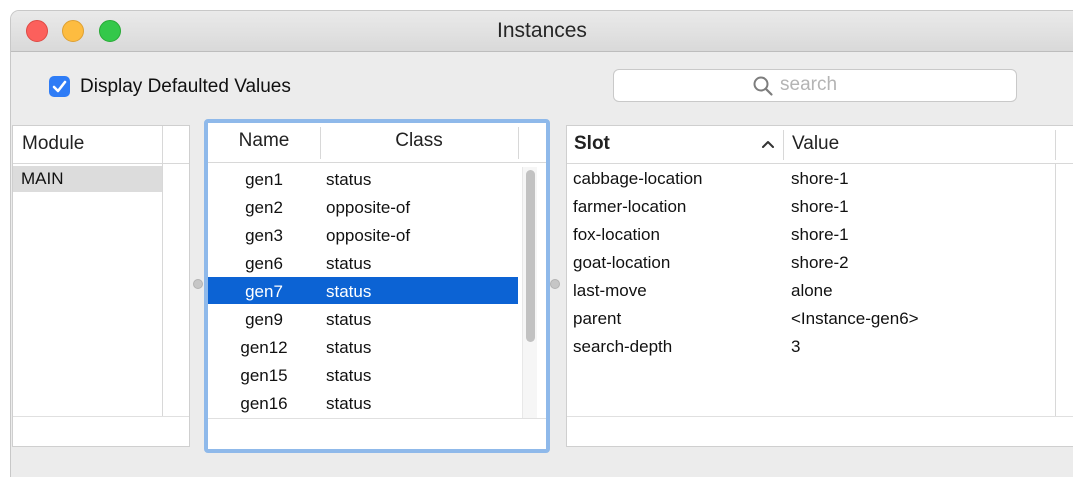 The width and height of the screenshot is (1073, 477). Describe the element at coordinates (264, 263) in the screenshot. I see `instance-name: gen6` at that location.